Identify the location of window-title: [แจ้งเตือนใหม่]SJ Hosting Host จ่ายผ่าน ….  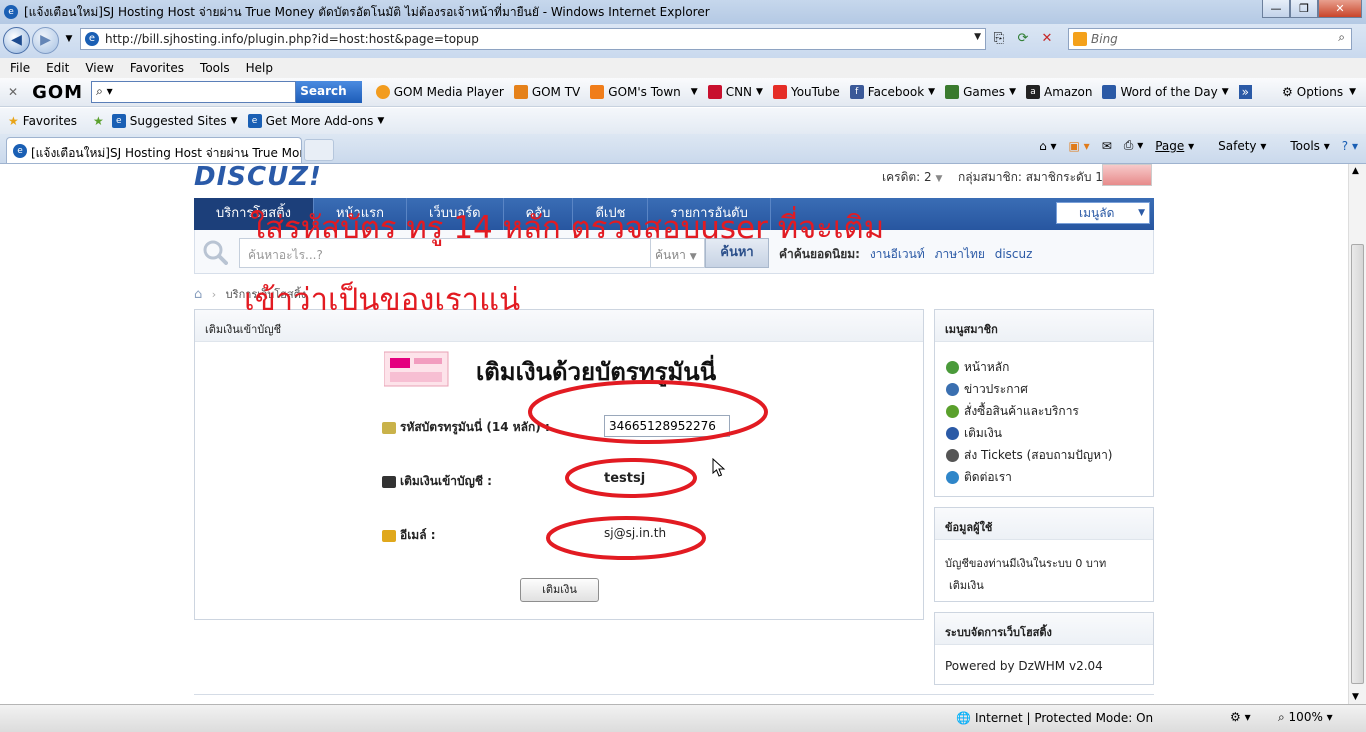
(367, 11).